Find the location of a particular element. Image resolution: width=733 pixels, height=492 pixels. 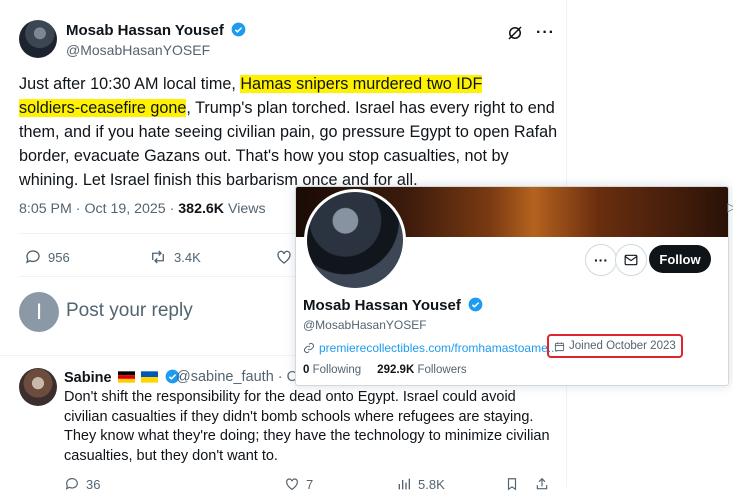

reply-author-name: Sabine is located at coordinates (122, 377).